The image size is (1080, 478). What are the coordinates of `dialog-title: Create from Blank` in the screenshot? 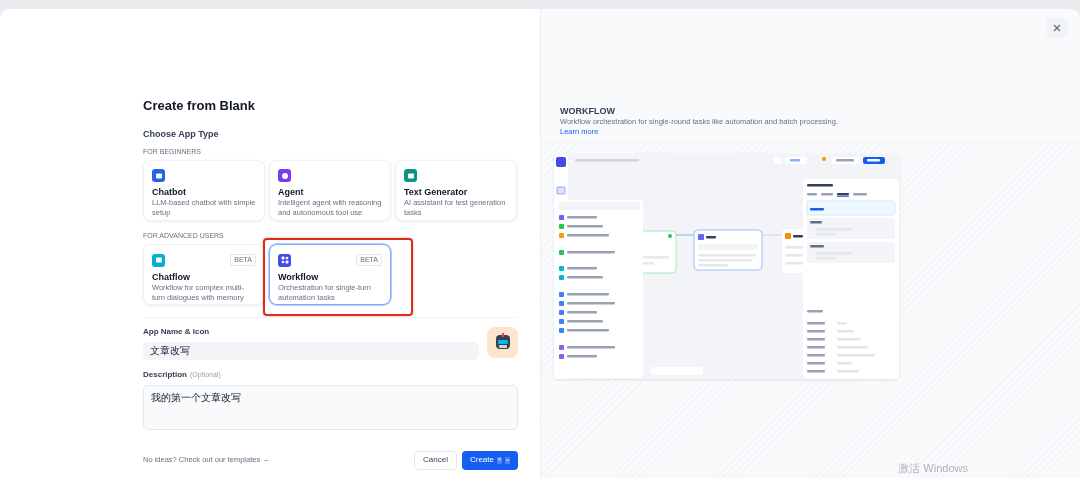 It's located at (199, 106).